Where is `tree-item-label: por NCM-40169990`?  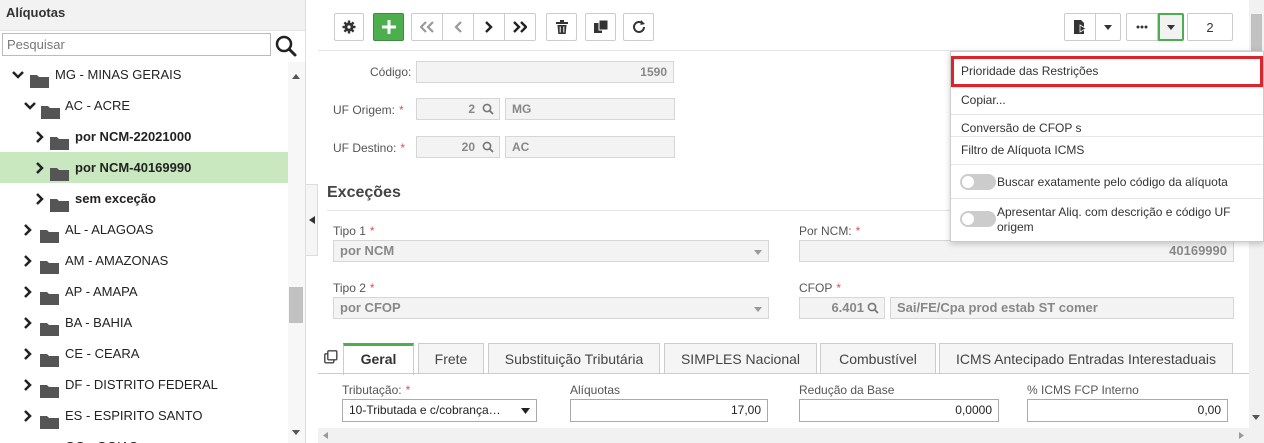 tree-item-label: por NCM-40169990 is located at coordinates (133, 167).